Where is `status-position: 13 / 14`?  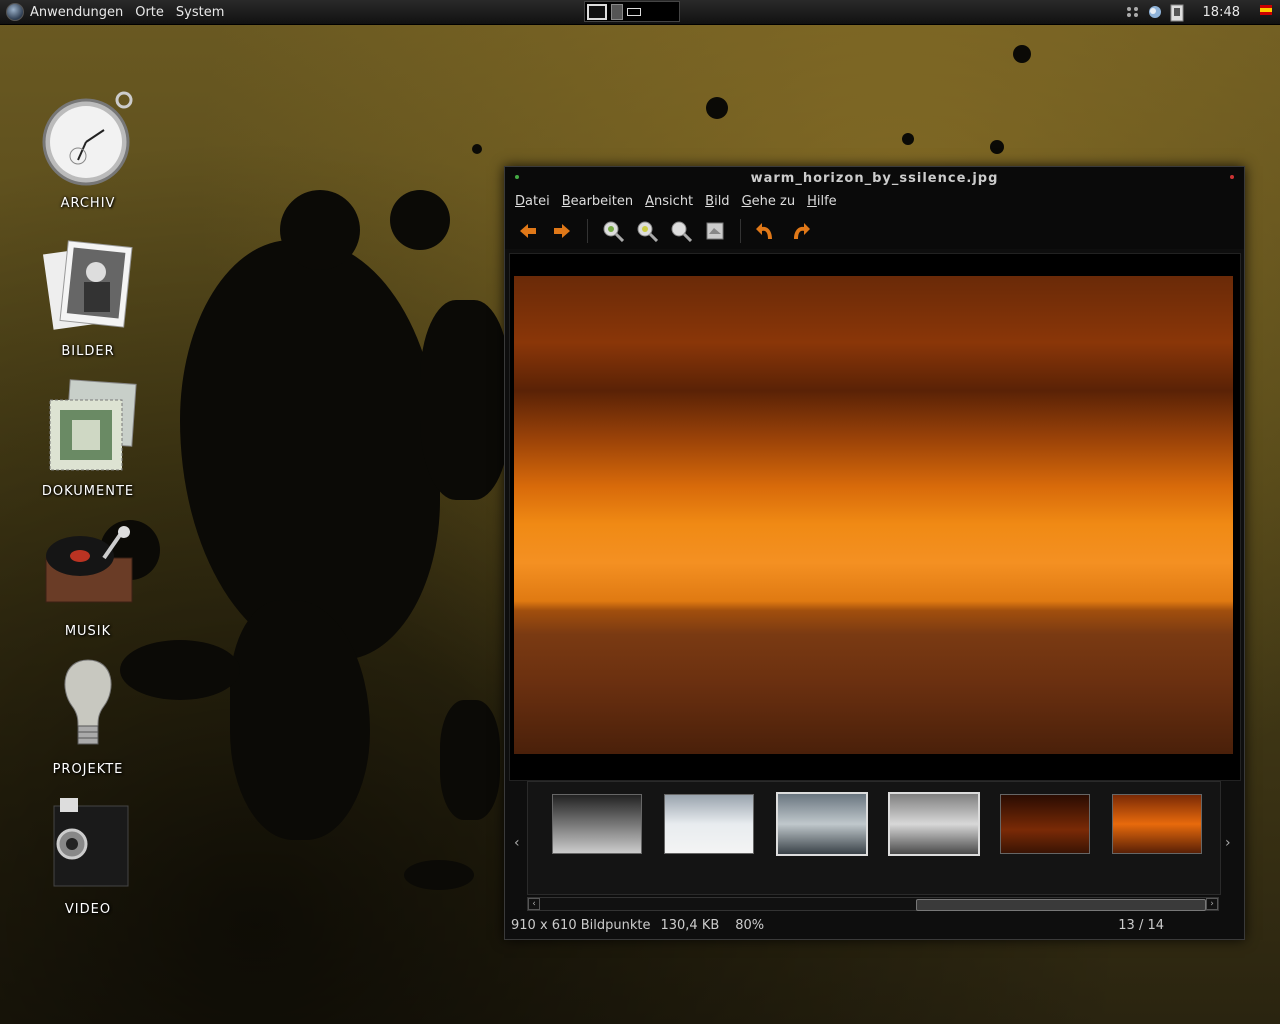 status-position: 13 / 14 is located at coordinates (1141, 925).